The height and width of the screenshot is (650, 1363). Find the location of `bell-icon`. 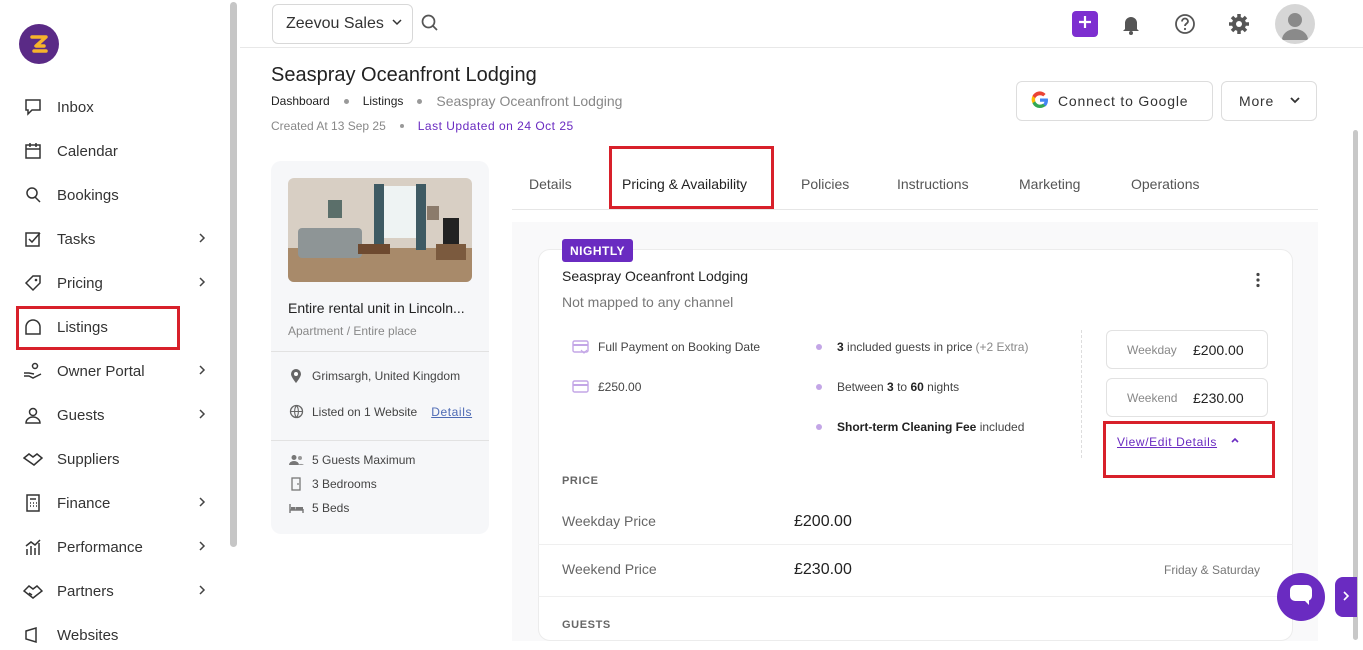

bell-icon is located at coordinates (1131, 26).